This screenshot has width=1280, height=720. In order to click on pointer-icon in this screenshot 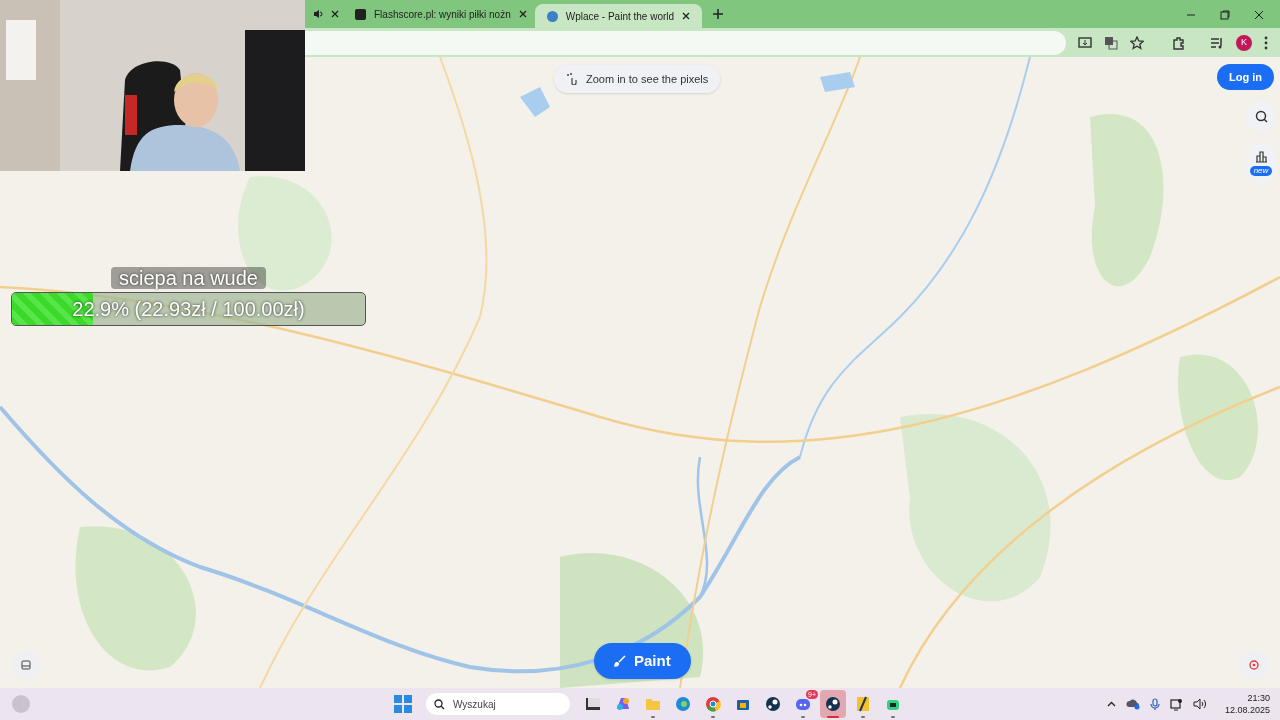, I will do `click(572, 79)`.